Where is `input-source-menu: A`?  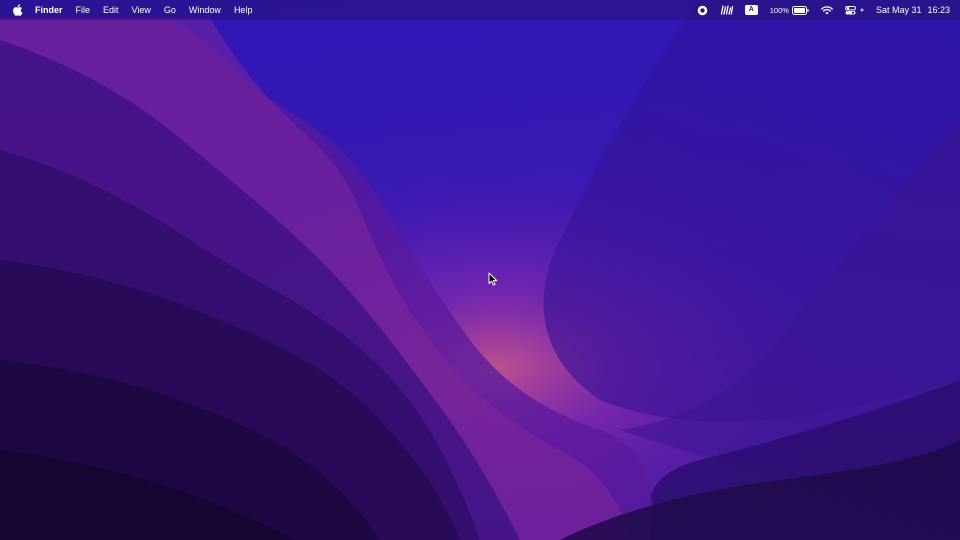
input-source-menu: A is located at coordinates (751, 10).